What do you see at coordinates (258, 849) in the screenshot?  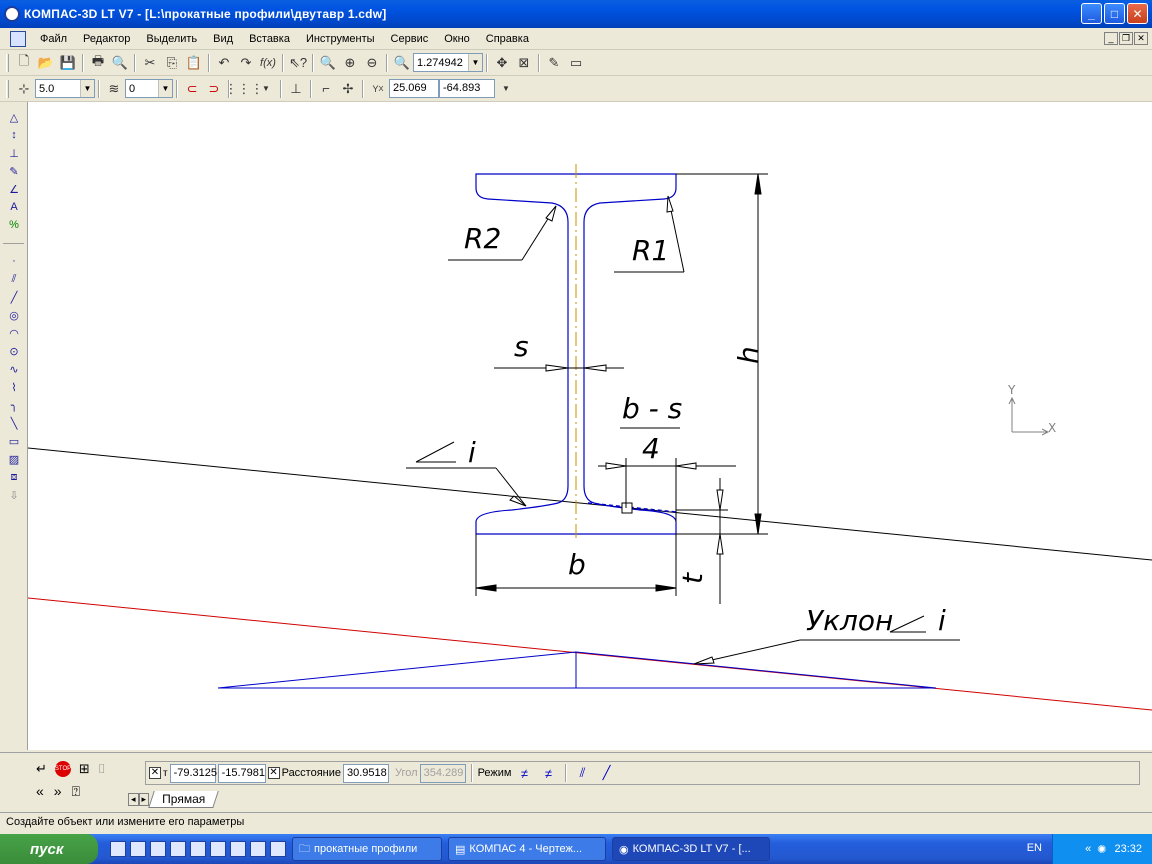 I see `word-icon` at bounding box center [258, 849].